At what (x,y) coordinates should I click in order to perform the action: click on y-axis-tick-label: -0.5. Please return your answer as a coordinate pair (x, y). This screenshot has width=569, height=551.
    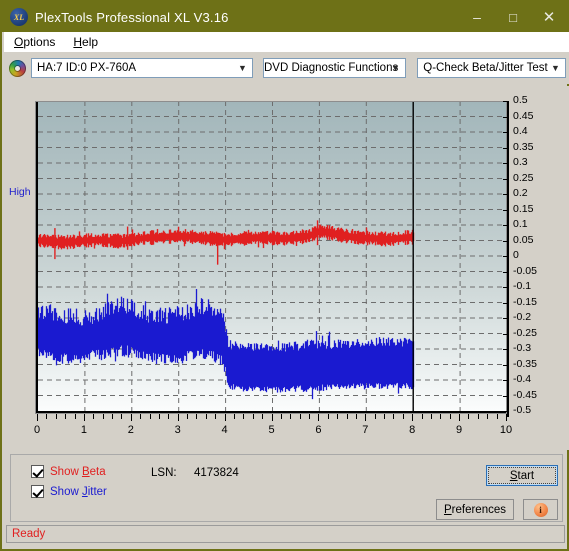
    Looking at the image, I should click on (522, 410).